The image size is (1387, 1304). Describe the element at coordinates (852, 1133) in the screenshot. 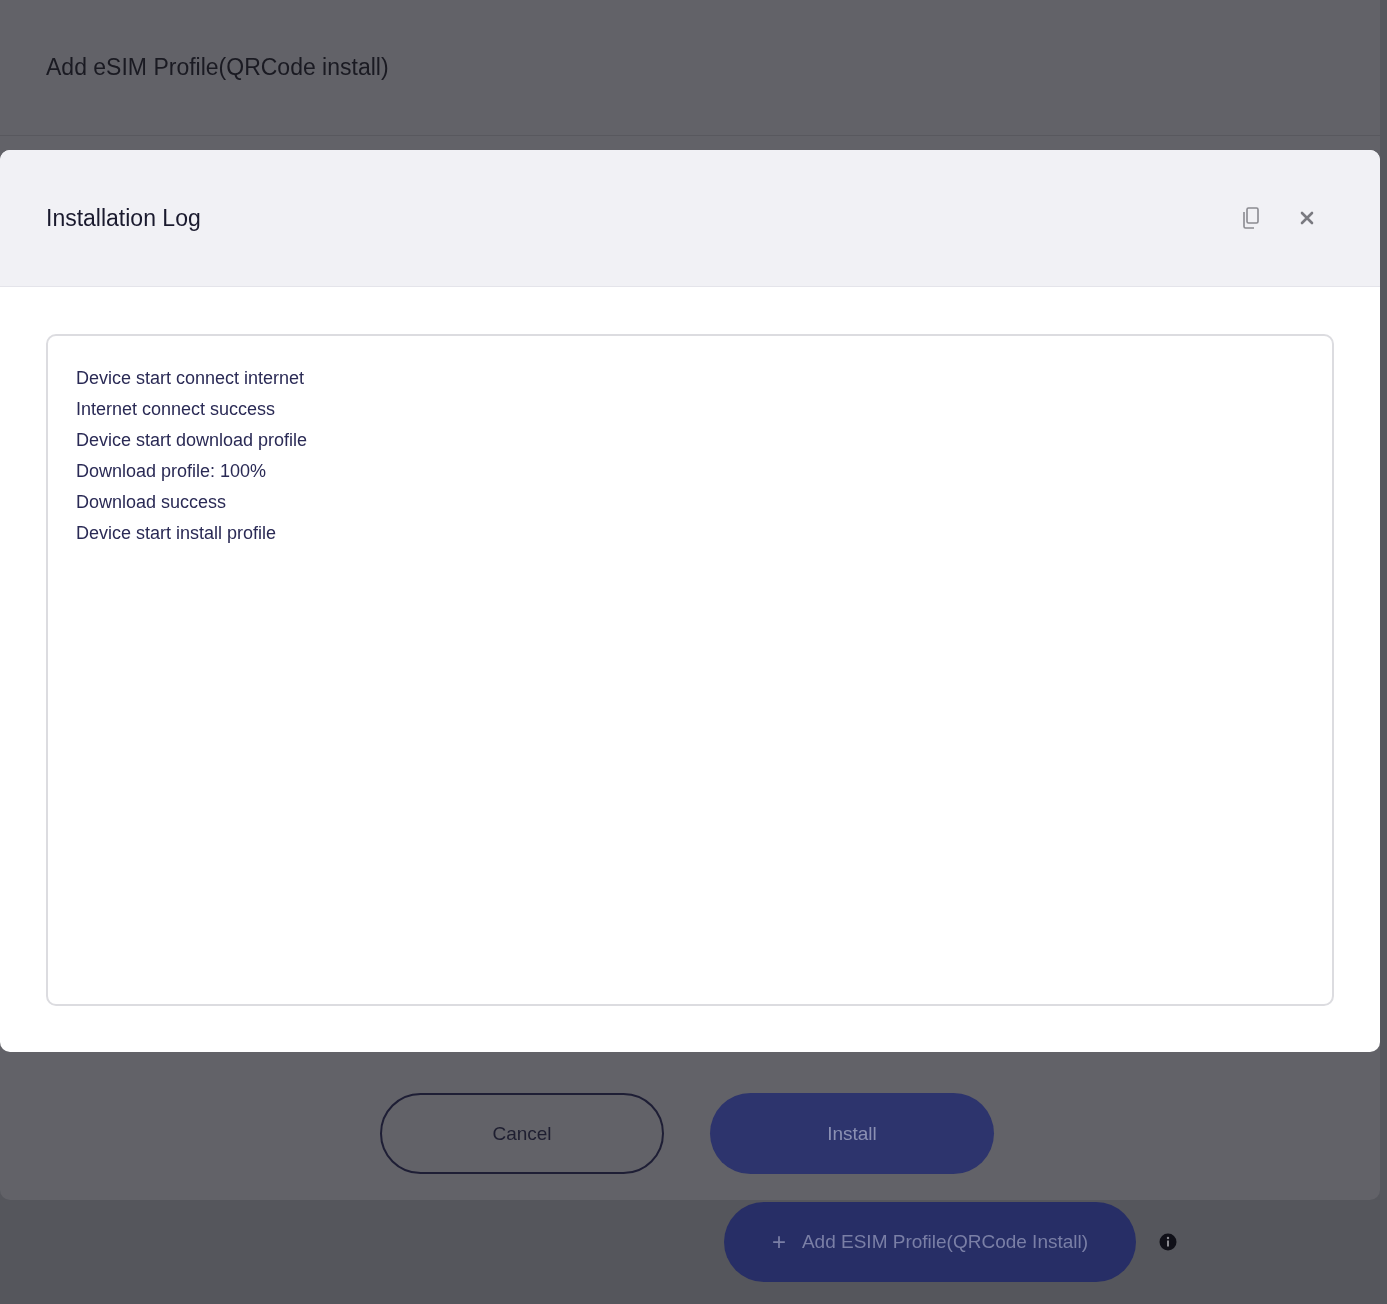

I see `install-button: Install` at that location.